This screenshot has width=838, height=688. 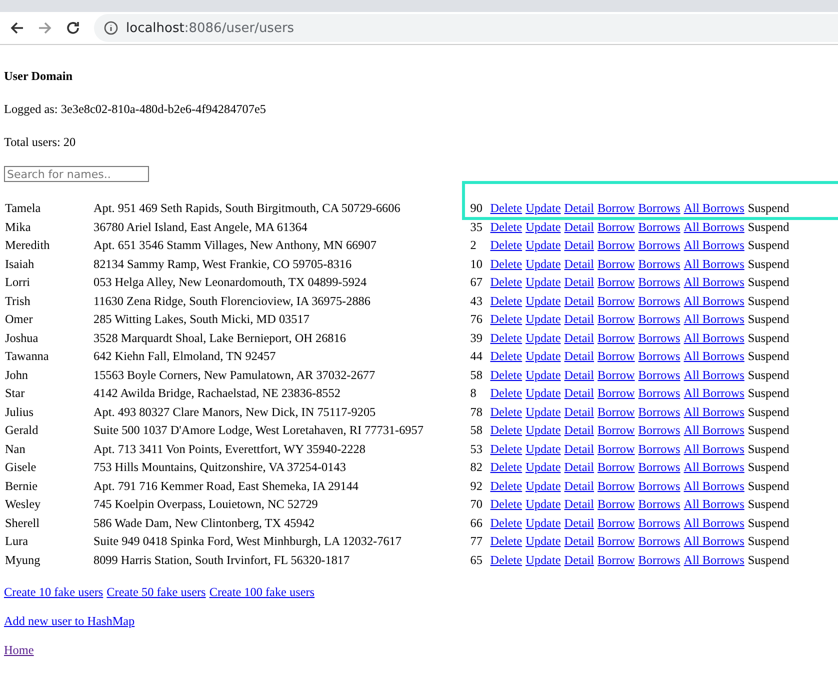 I want to click on page-link: Create 10 fake users, so click(x=54, y=592).